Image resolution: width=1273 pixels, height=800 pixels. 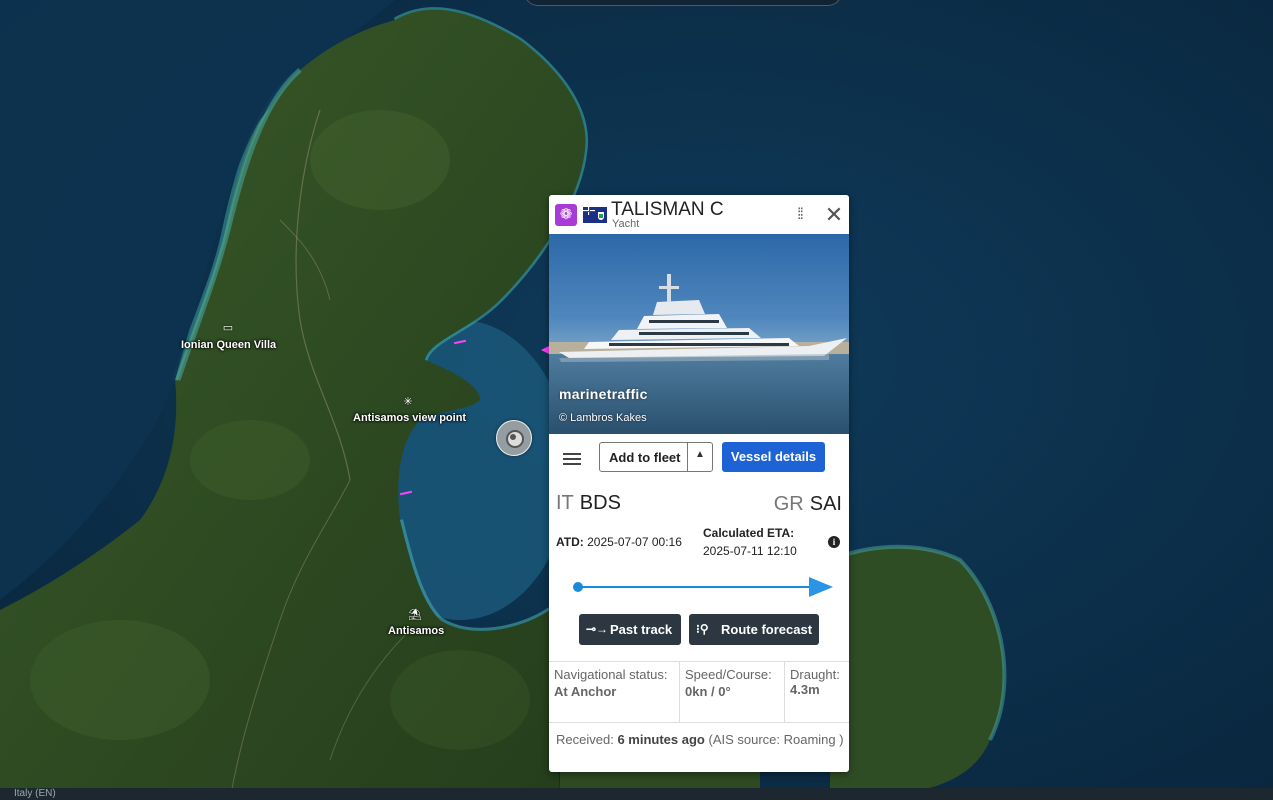 What do you see at coordinates (834, 542) in the screenshot?
I see `info-icon: i` at bounding box center [834, 542].